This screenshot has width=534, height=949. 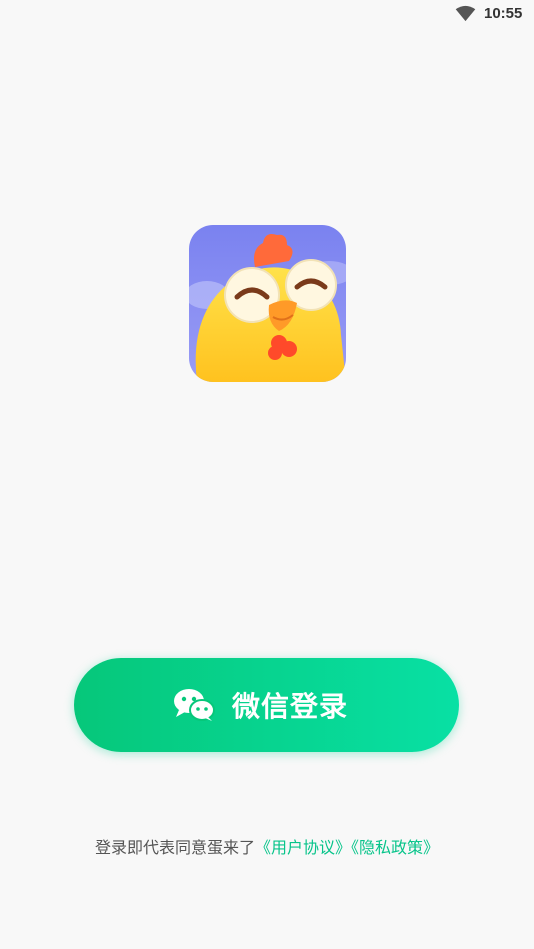 What do you see at coordinates (174, 847) in the screenshot?
I see `agreement-prefix: 登录即代表同意蛋来了` at bounding box center [174, 847].